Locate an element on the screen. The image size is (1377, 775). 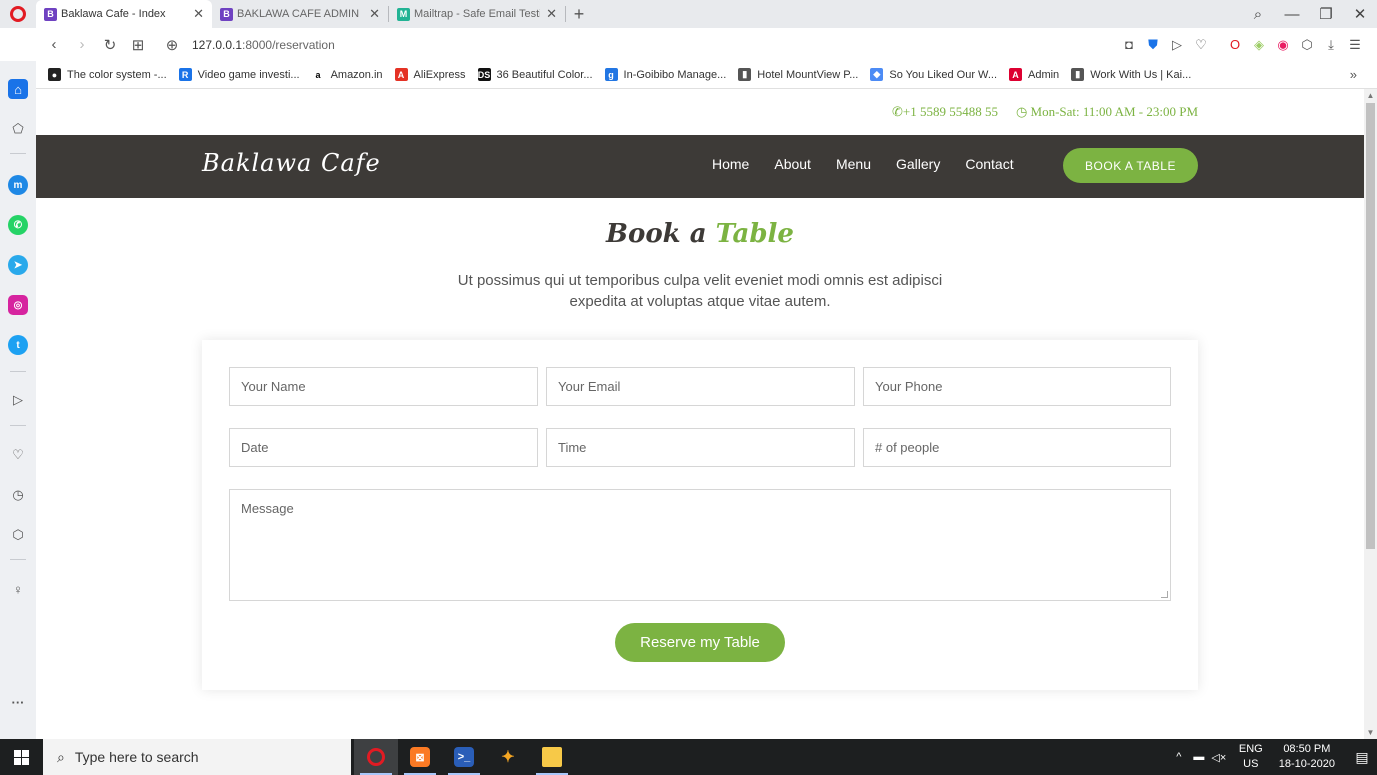
site-logo: Baklawa Cafe is located at coordinates (291, 163).